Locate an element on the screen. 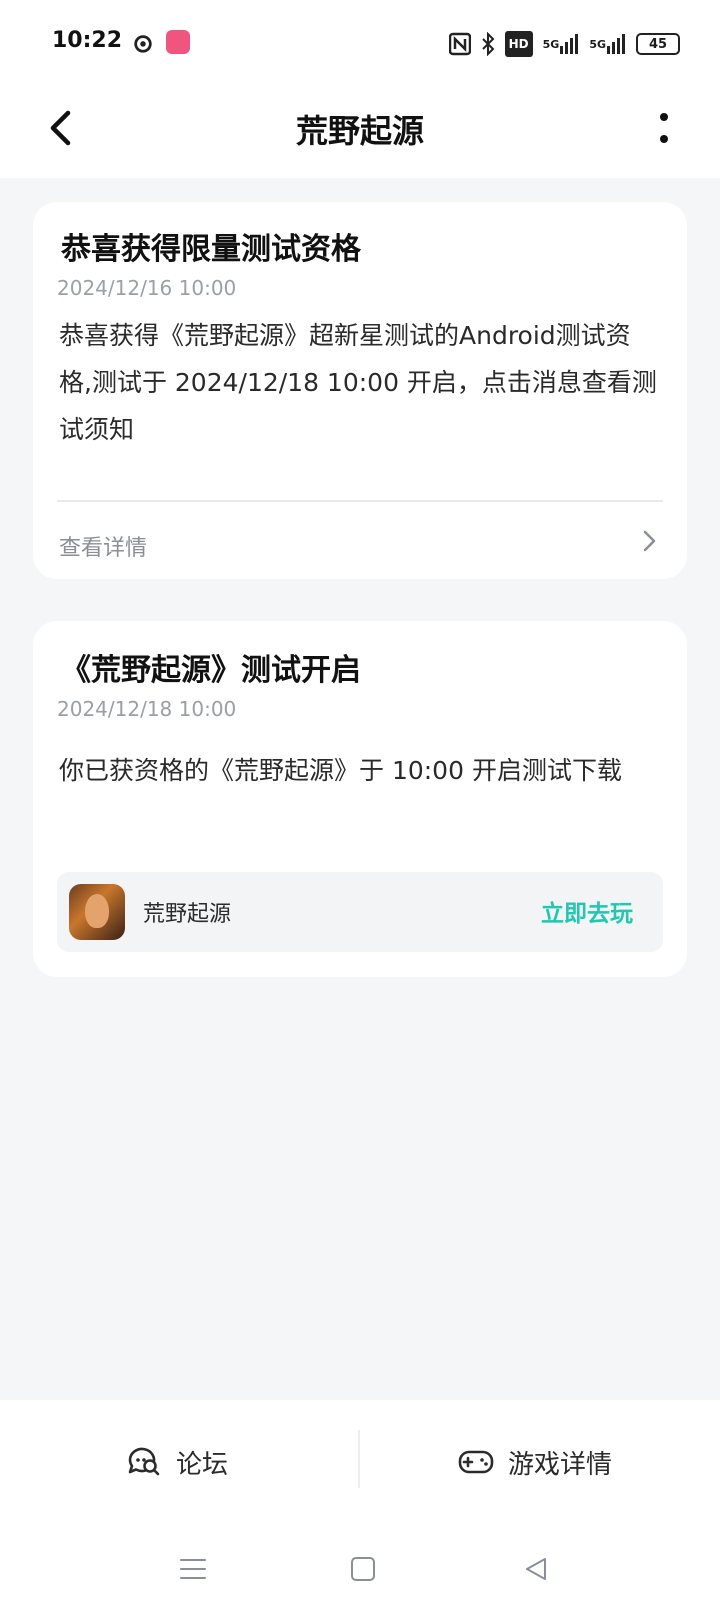 The width and height of the screenshot is (720, 1610). card-timestamp: 2024/12/18 10:00 is located at coordinates (147, 709).